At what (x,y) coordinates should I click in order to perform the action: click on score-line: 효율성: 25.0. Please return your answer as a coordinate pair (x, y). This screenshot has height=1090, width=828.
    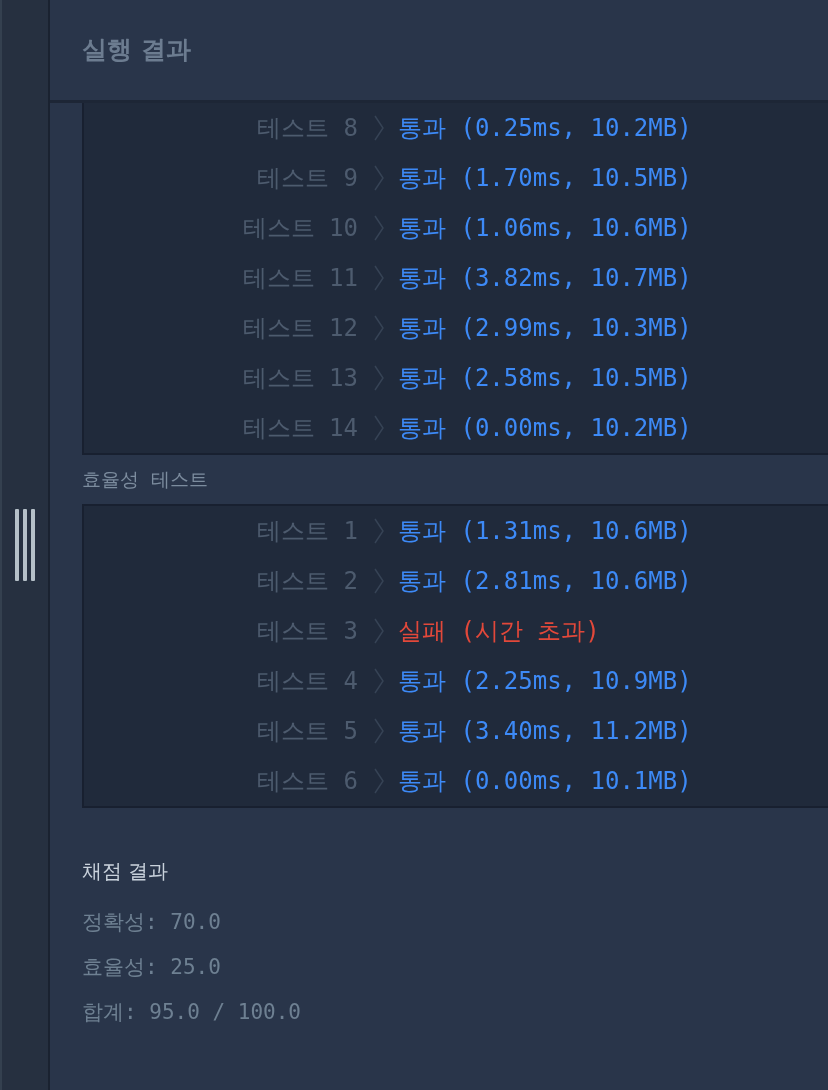
    Looking at the image, I should click on (152, 967).